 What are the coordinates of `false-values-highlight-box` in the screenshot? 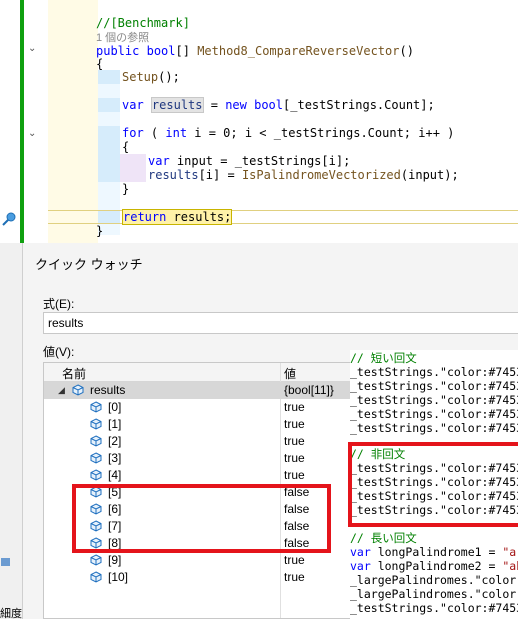 It's located at (201, 518).